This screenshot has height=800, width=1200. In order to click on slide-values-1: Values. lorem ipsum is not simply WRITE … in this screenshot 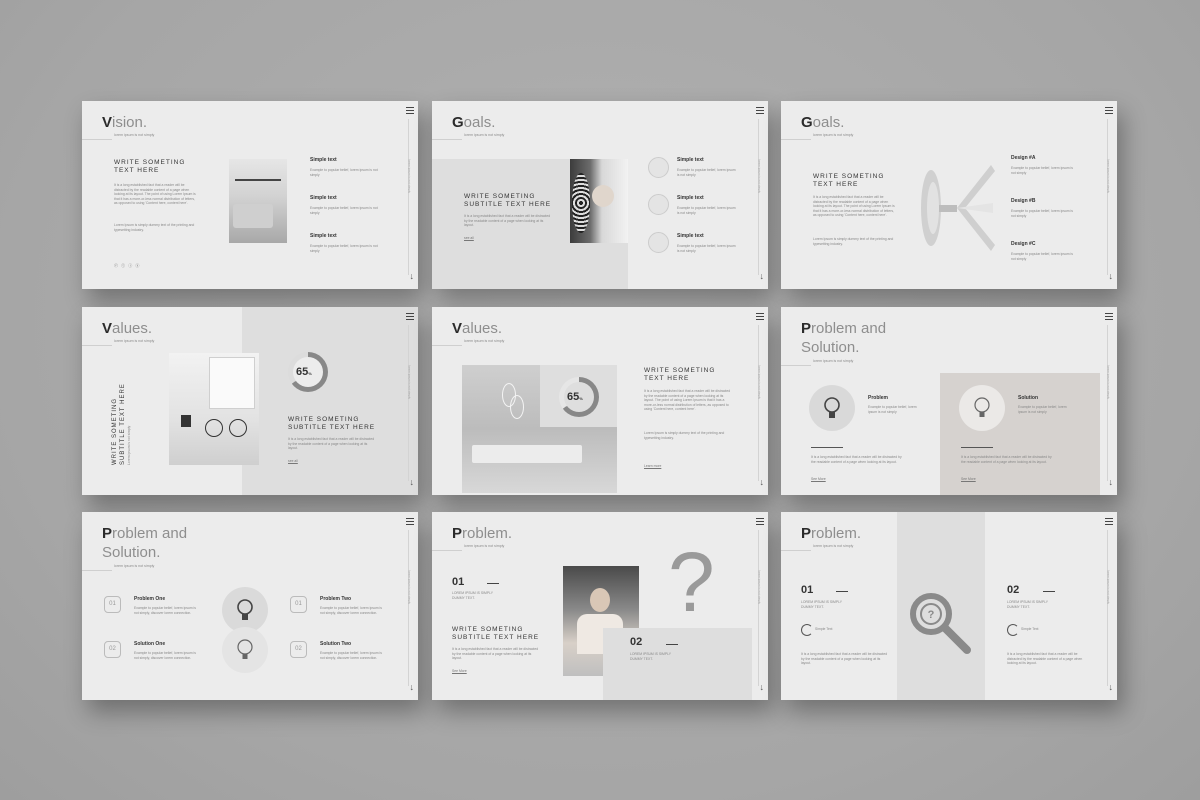, I will do `click(250, 401)`.